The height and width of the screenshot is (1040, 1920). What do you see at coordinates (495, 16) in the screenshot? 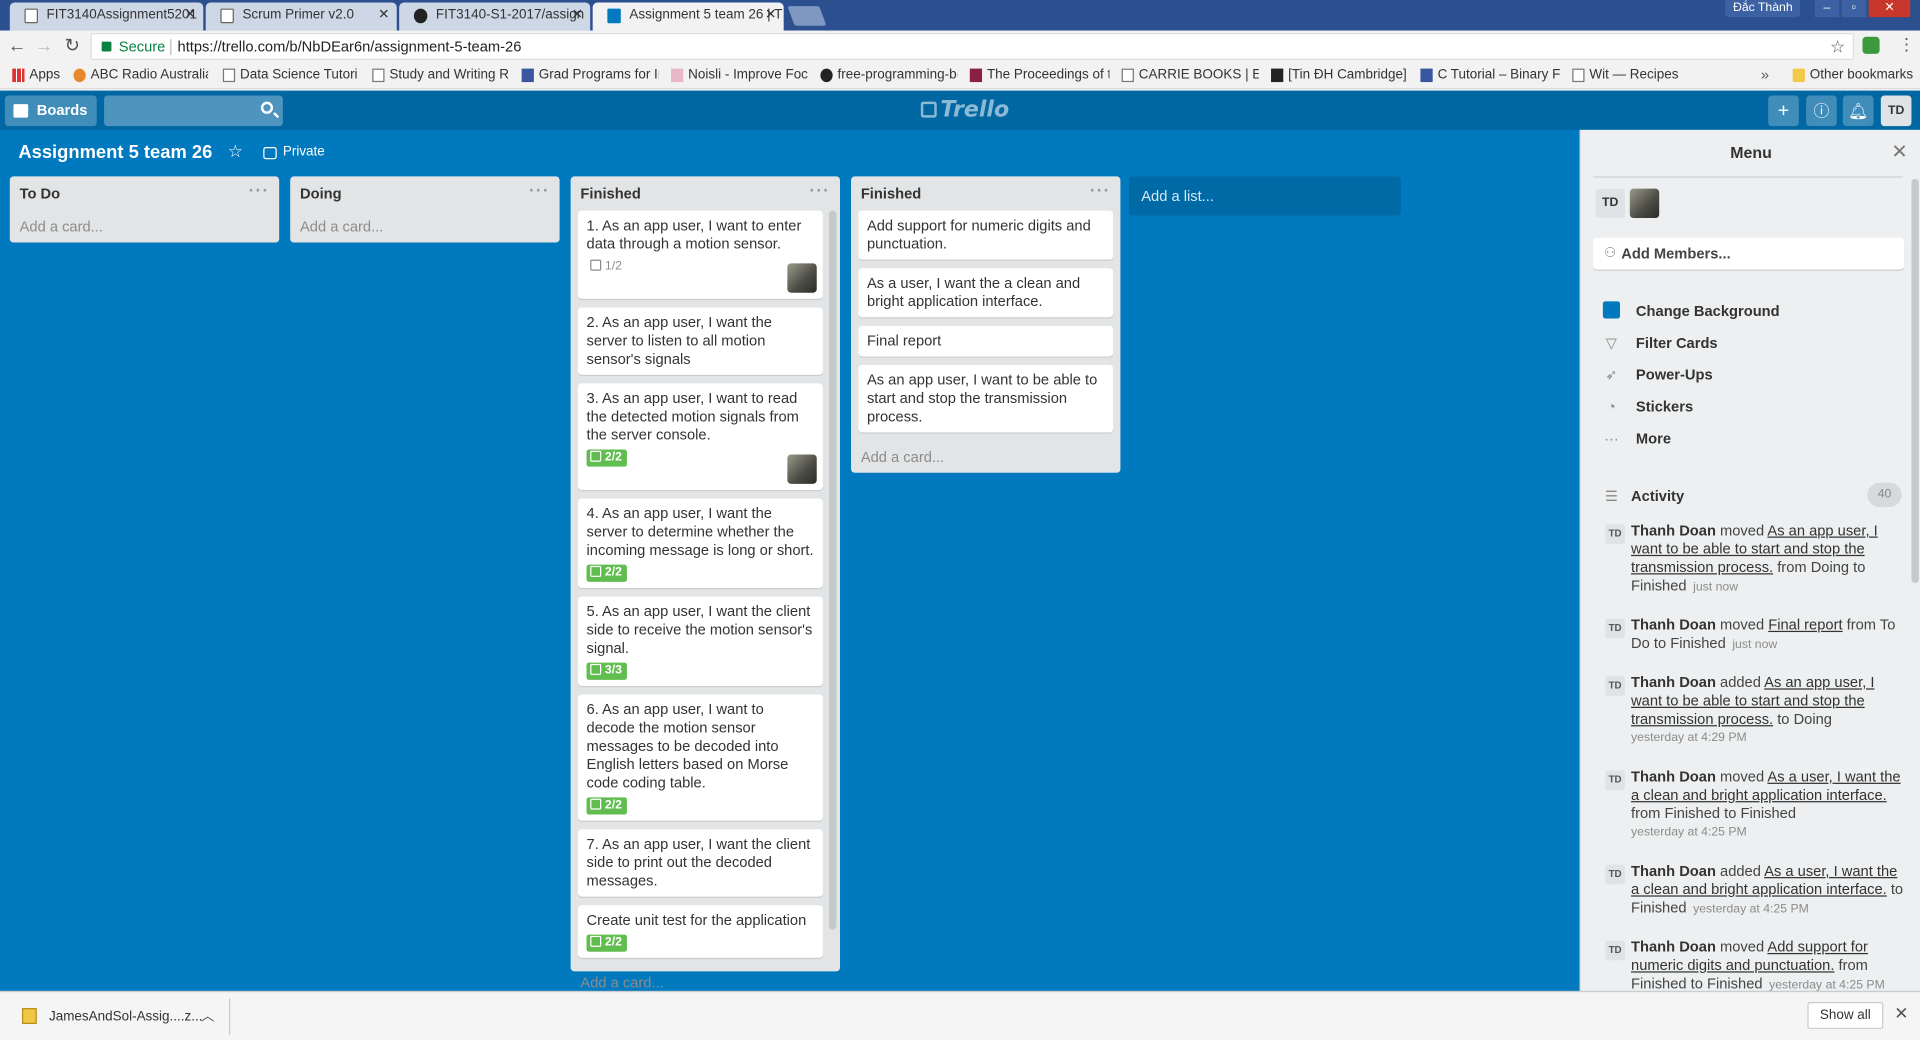
I see `browser-tab: FIT3140-S1-2017/assign ✕` at bounding box center [495, 16].